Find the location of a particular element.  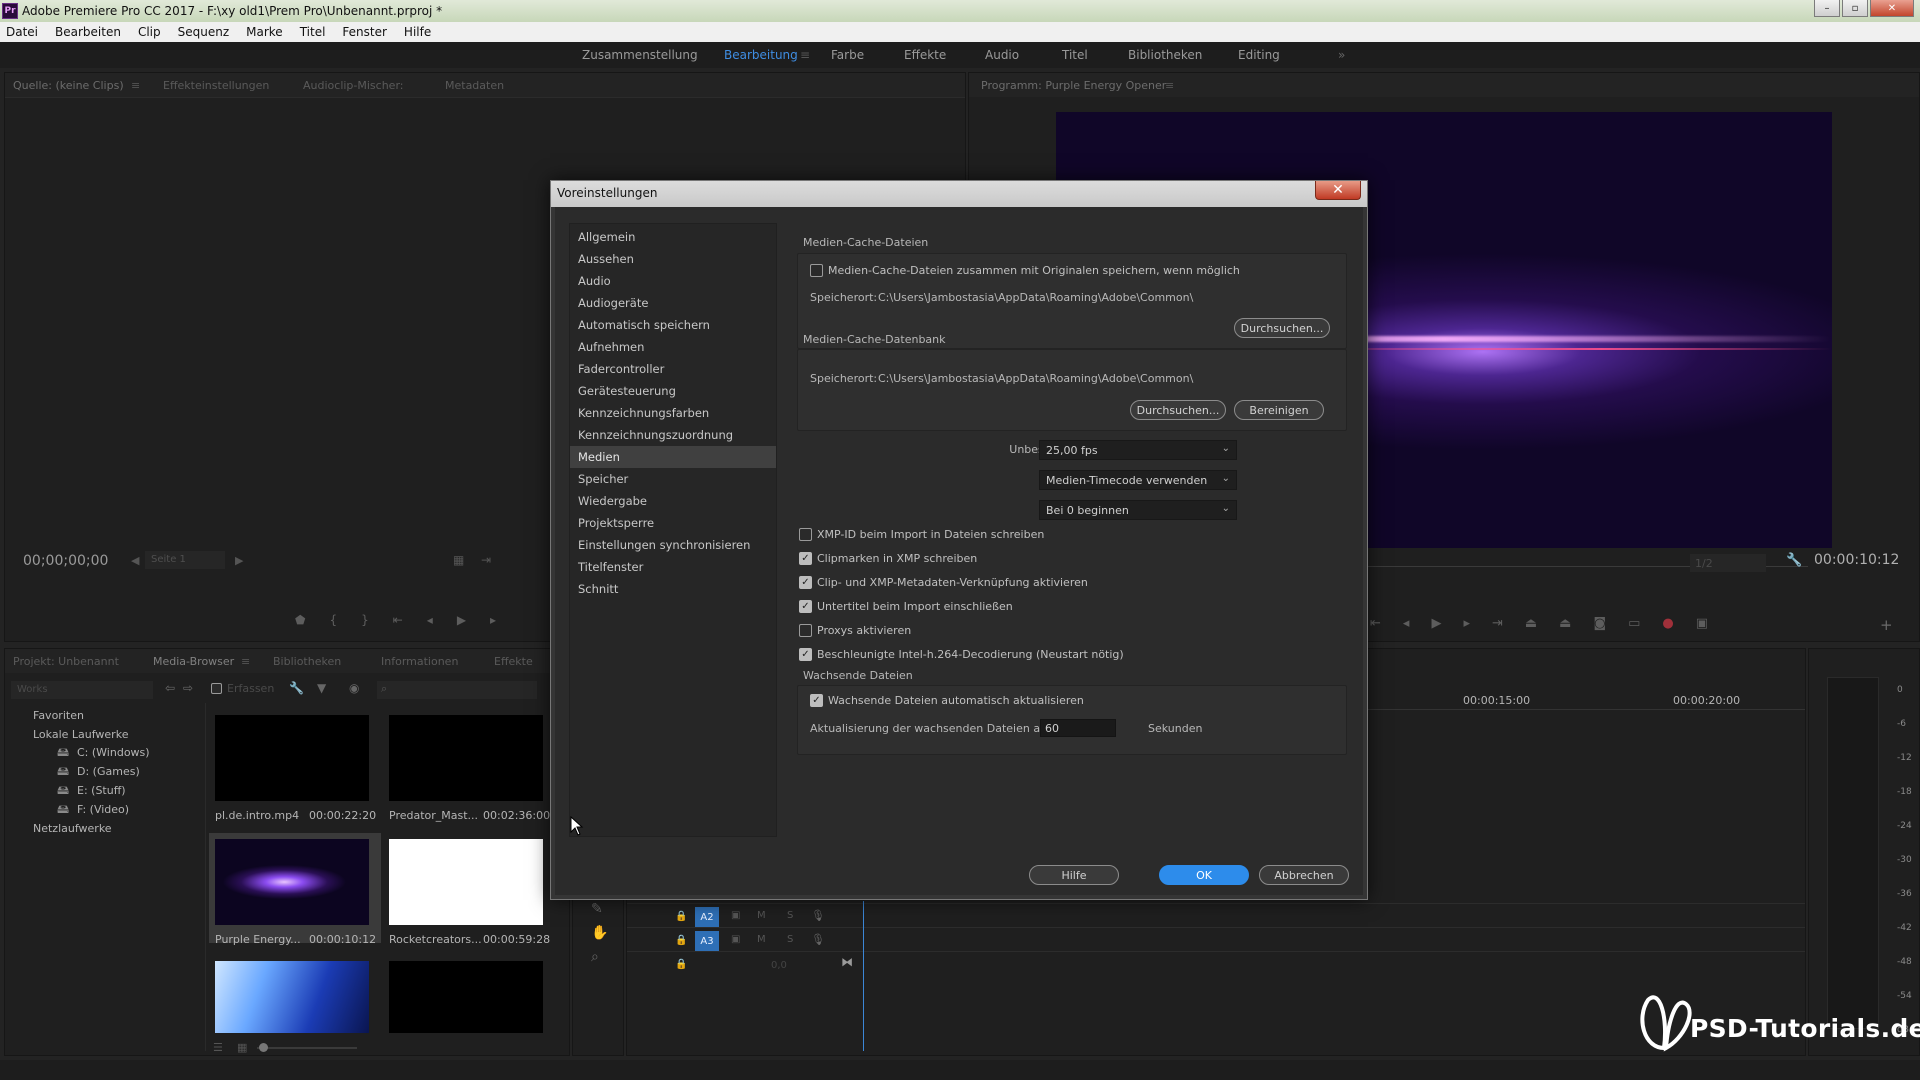

media-search-input: ⌕ is located at coordinates (457, 690).